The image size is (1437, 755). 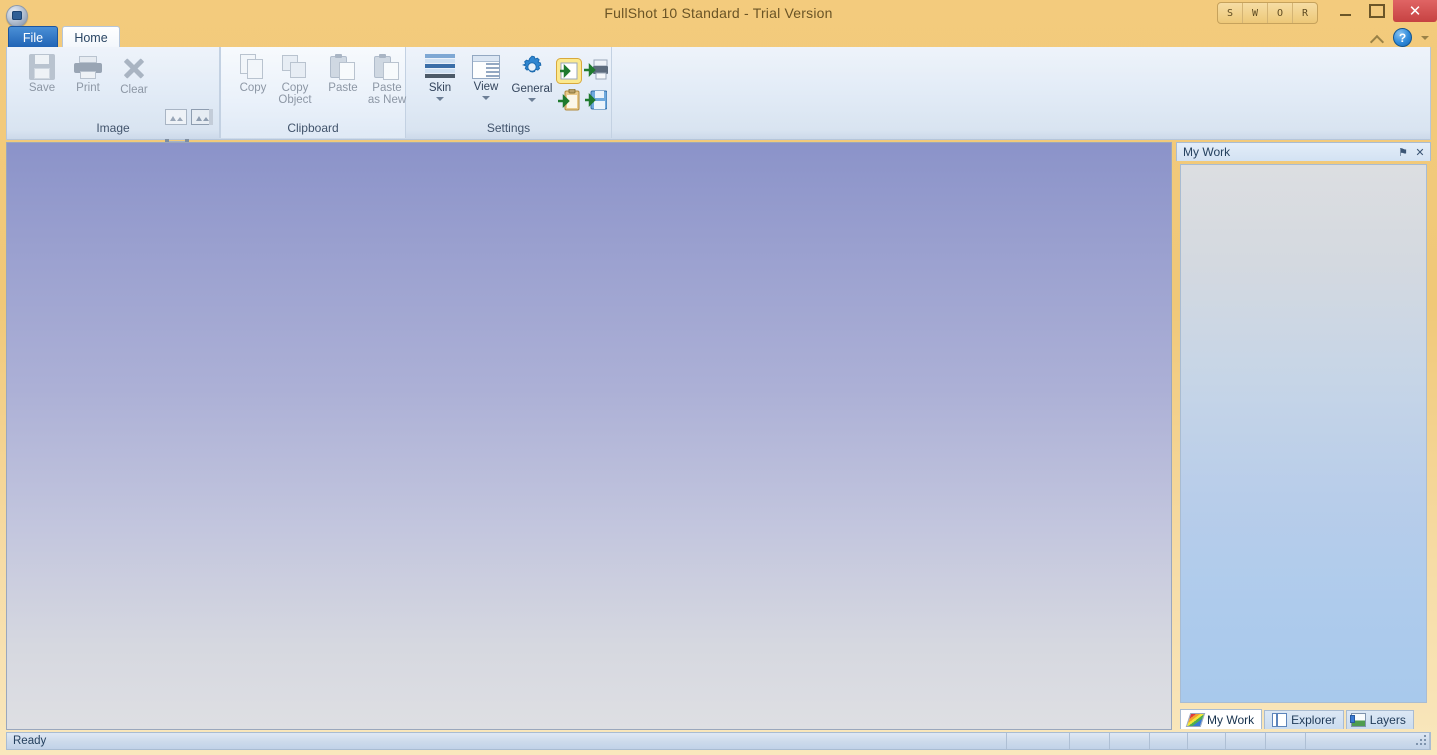 What do you see at coordinates (113, 128) in the screenshot?
I see `ribbon-group-image-label: Image` at bounding box center [113, 128].